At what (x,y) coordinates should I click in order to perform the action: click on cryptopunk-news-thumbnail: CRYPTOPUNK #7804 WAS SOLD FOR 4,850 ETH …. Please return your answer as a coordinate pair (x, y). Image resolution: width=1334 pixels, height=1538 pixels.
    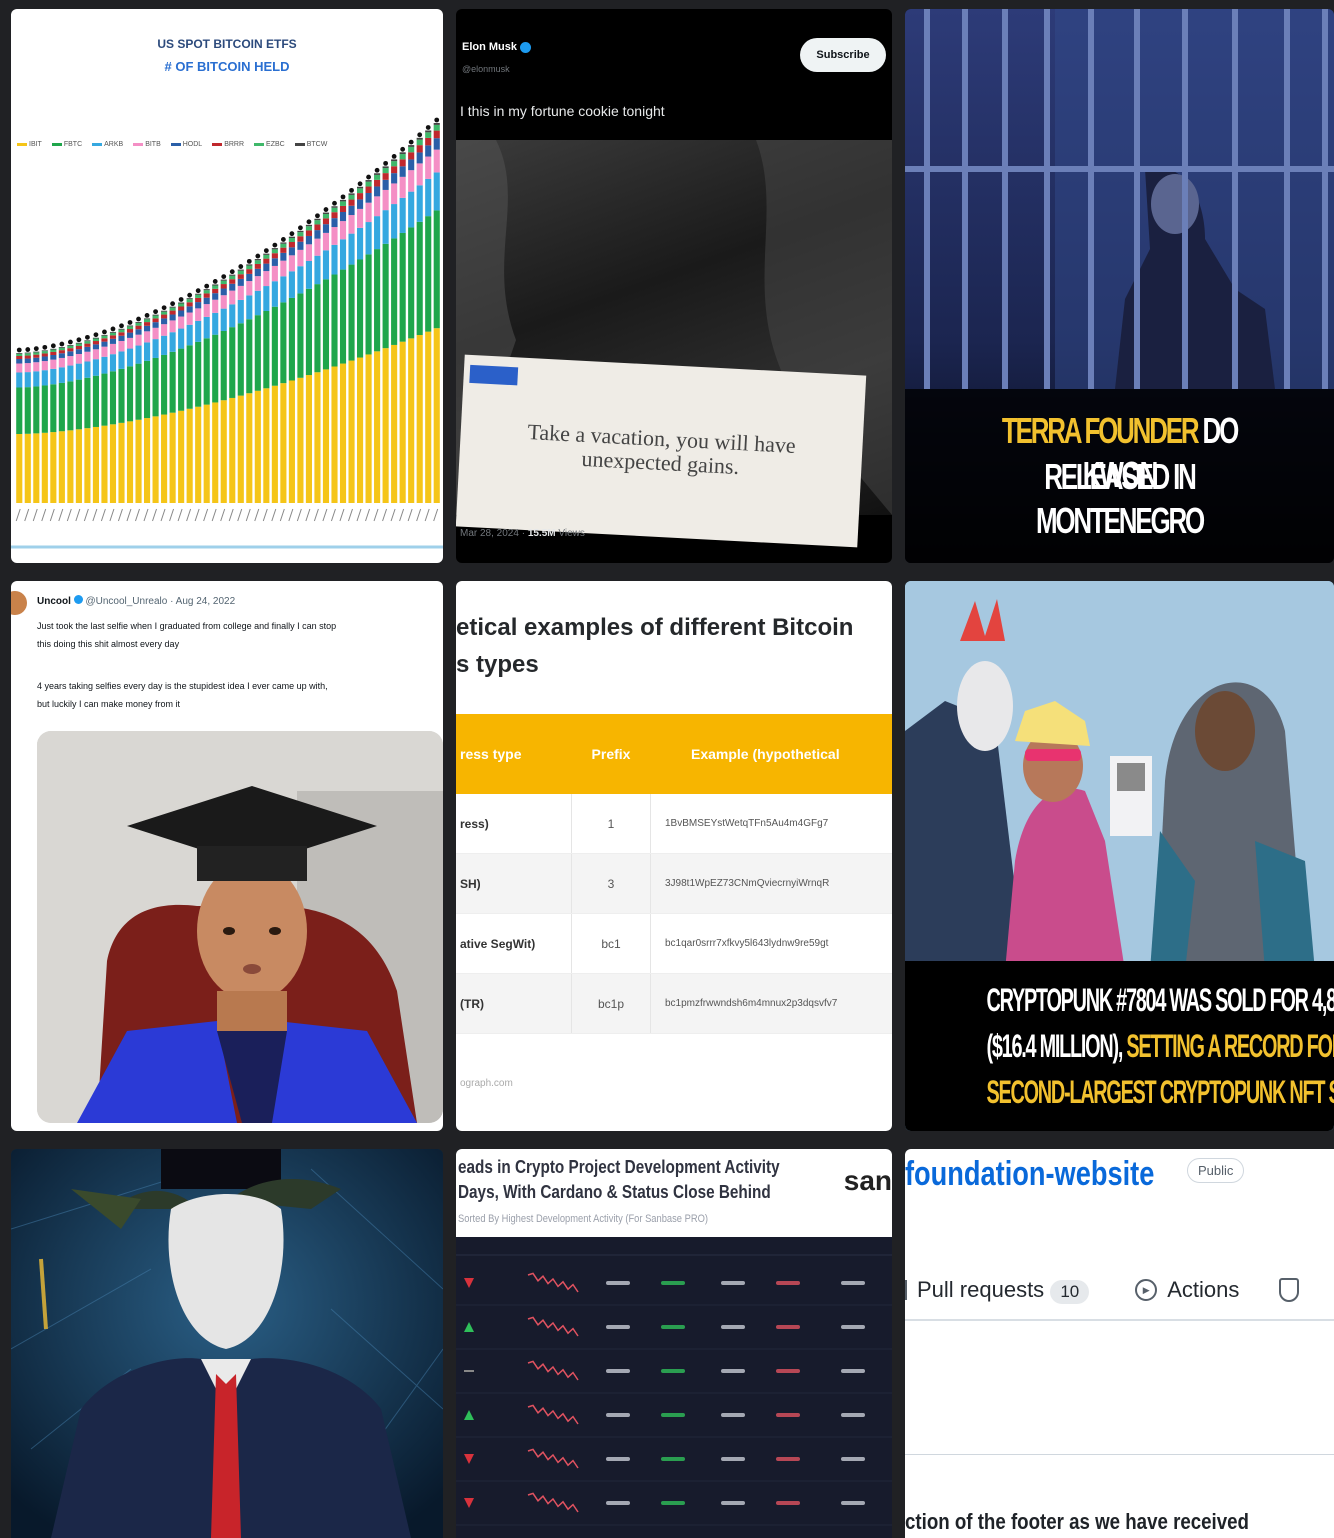
    Looking at the image, I should click on (1119, 856).